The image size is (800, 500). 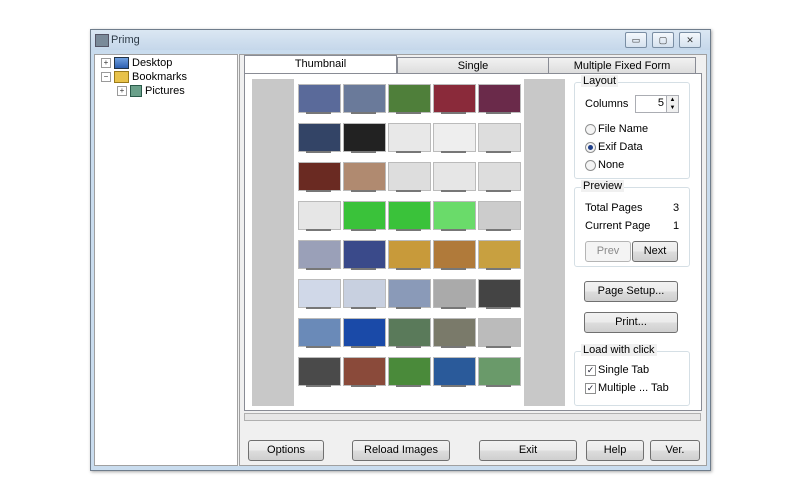 What do you see at coordinates (615, 450) in the screenshot?
I see `help-button: Help` at bounding box center [615, 450].